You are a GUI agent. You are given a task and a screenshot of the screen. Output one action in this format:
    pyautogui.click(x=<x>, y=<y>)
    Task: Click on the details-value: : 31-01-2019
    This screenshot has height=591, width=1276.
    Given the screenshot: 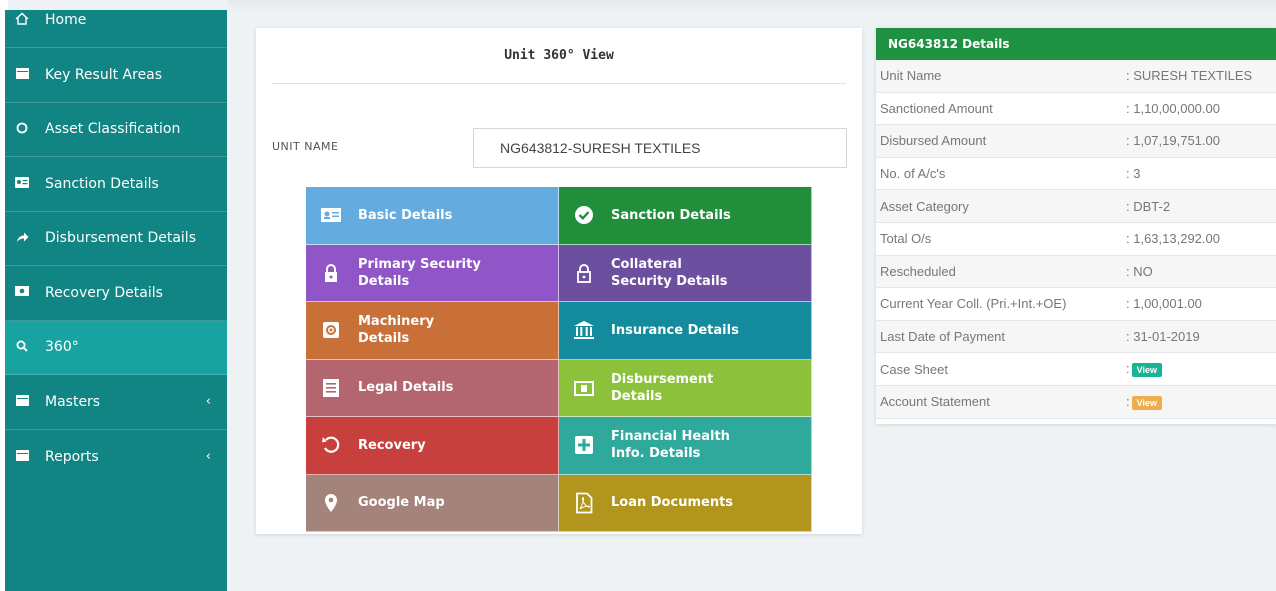 What is the action you would take?
    pyautogui.click(x=1163, y=337)
    